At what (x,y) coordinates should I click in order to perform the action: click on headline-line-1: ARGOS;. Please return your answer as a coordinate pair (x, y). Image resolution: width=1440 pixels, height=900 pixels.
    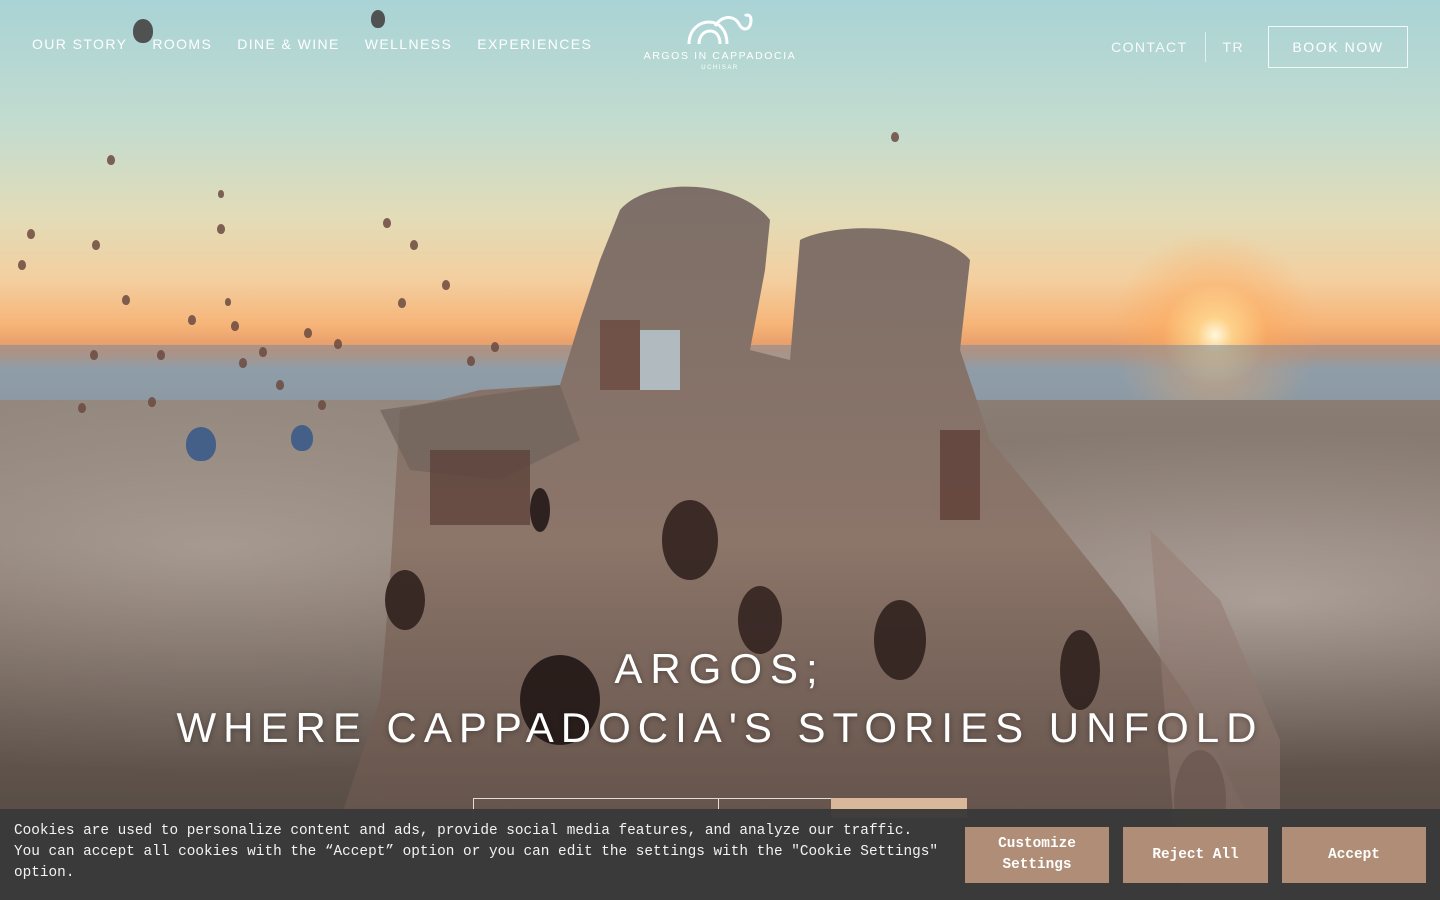
    Looking at the image, I should click on (720, 668).